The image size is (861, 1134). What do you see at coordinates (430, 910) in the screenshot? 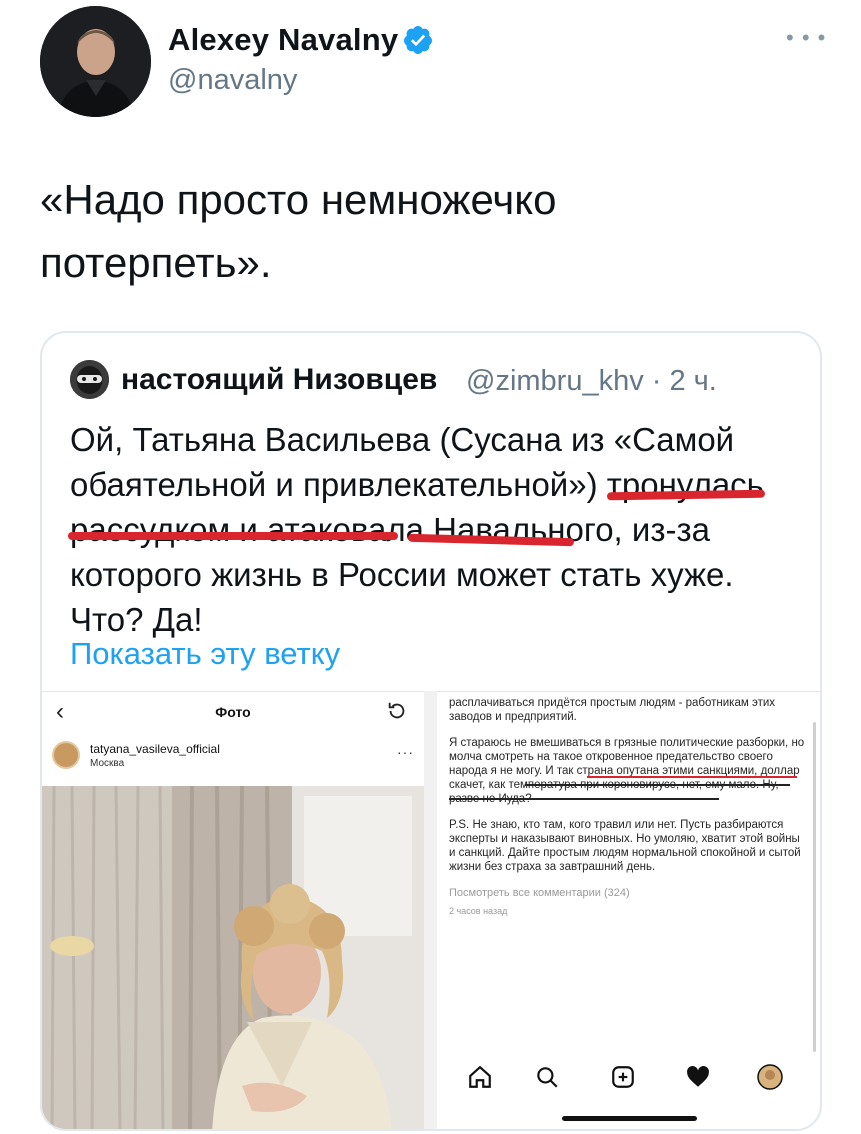
I see `screenshot-divider` at bounding box center [430, 910].